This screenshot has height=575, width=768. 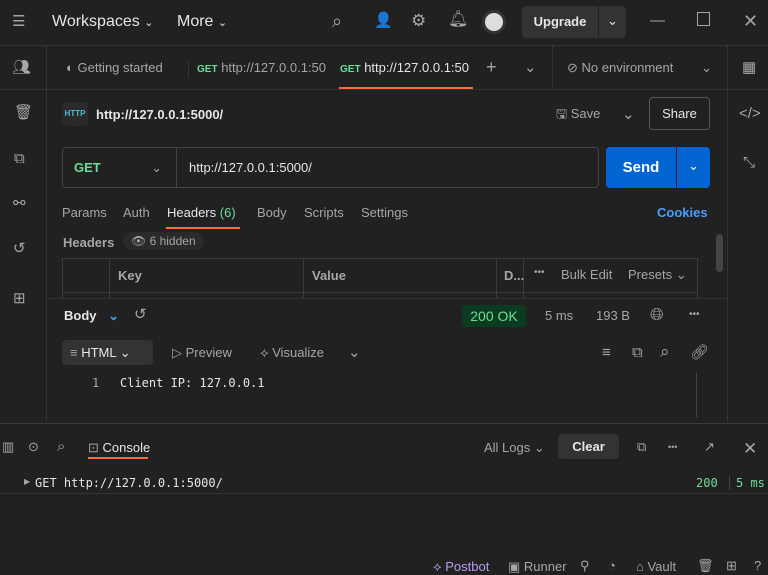 I want to click on visualize-dropdown-icon: ⌄, so click(x=354, y=352).